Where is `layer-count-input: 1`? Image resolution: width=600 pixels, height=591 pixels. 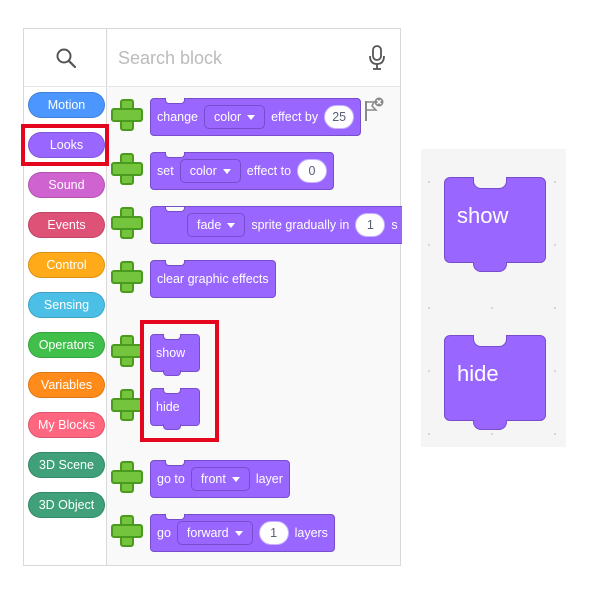 layer-count-input: 1 is located at coordinates (273, 533).